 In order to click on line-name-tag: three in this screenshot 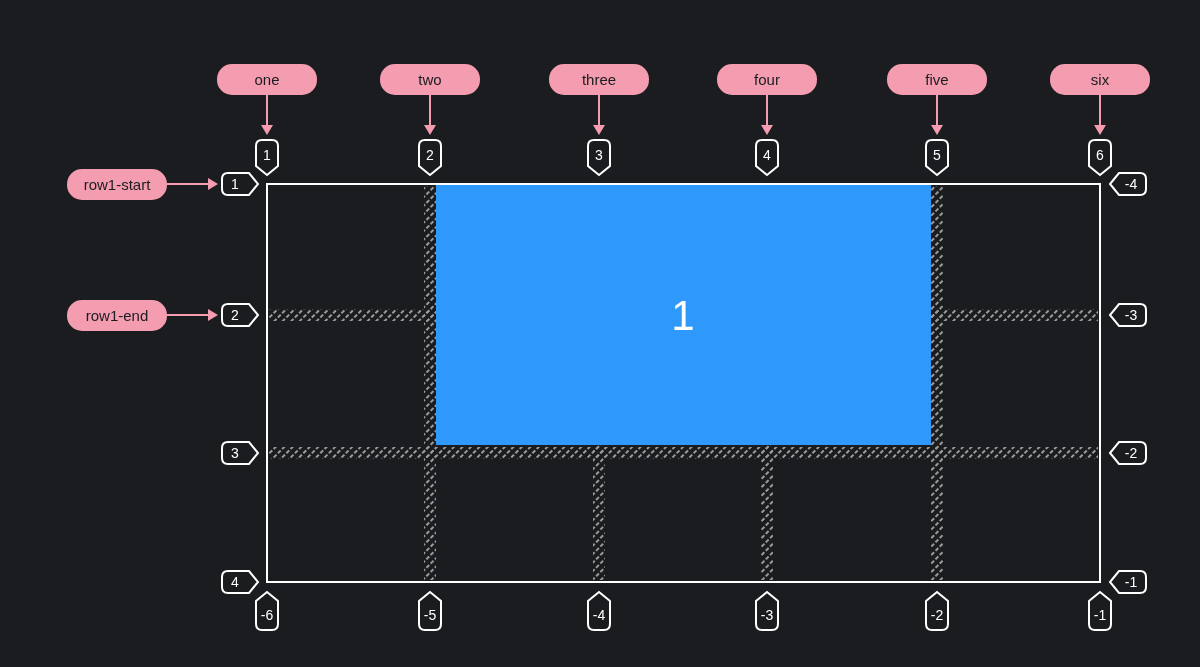, I will do `click(599, 79)`.